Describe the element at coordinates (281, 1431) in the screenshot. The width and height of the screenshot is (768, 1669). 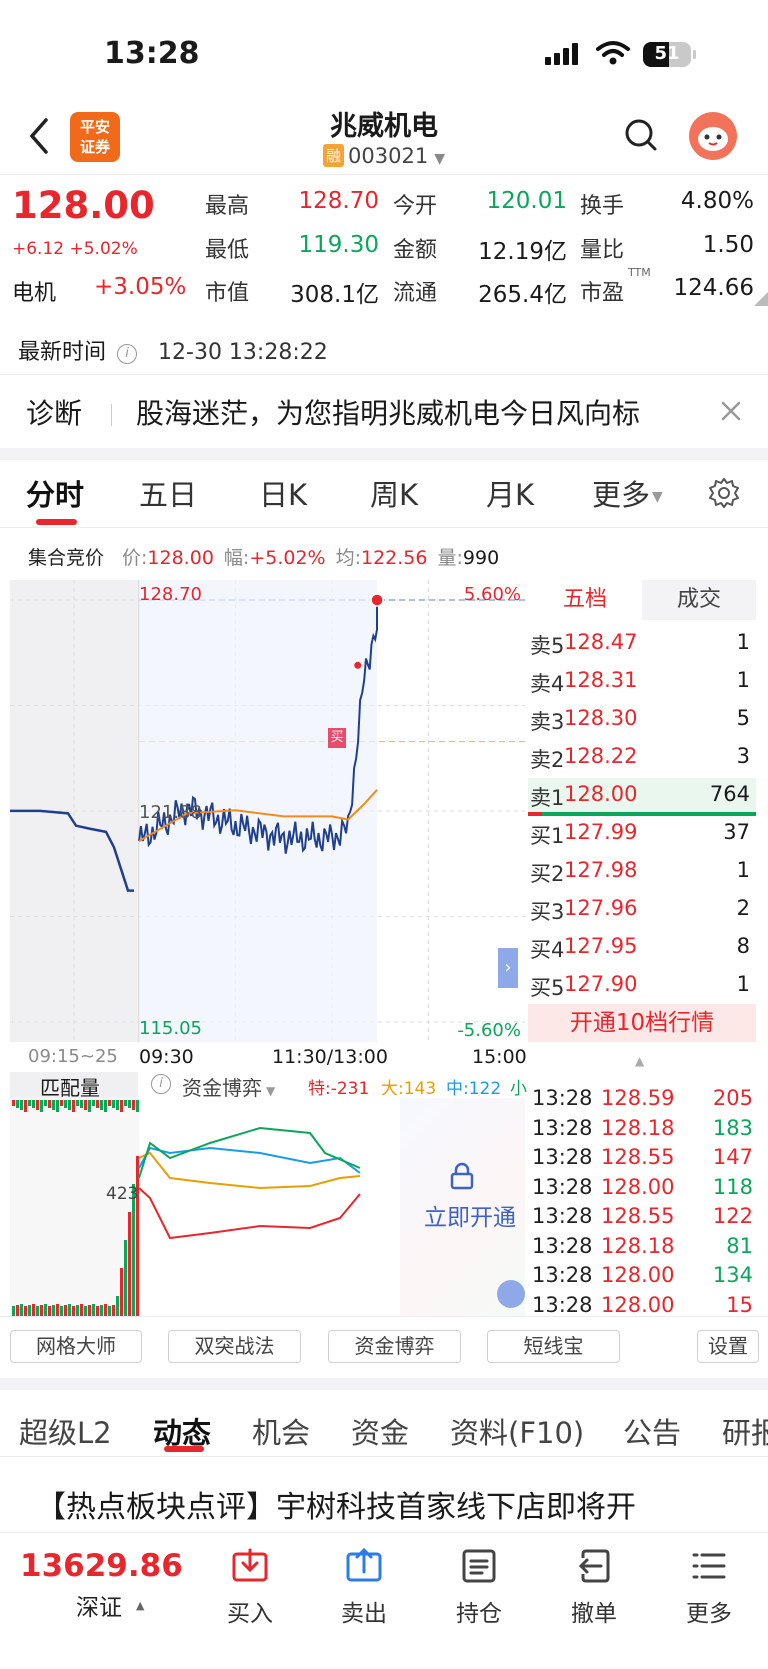
I see `tab-opportunity: 机会` at that location.